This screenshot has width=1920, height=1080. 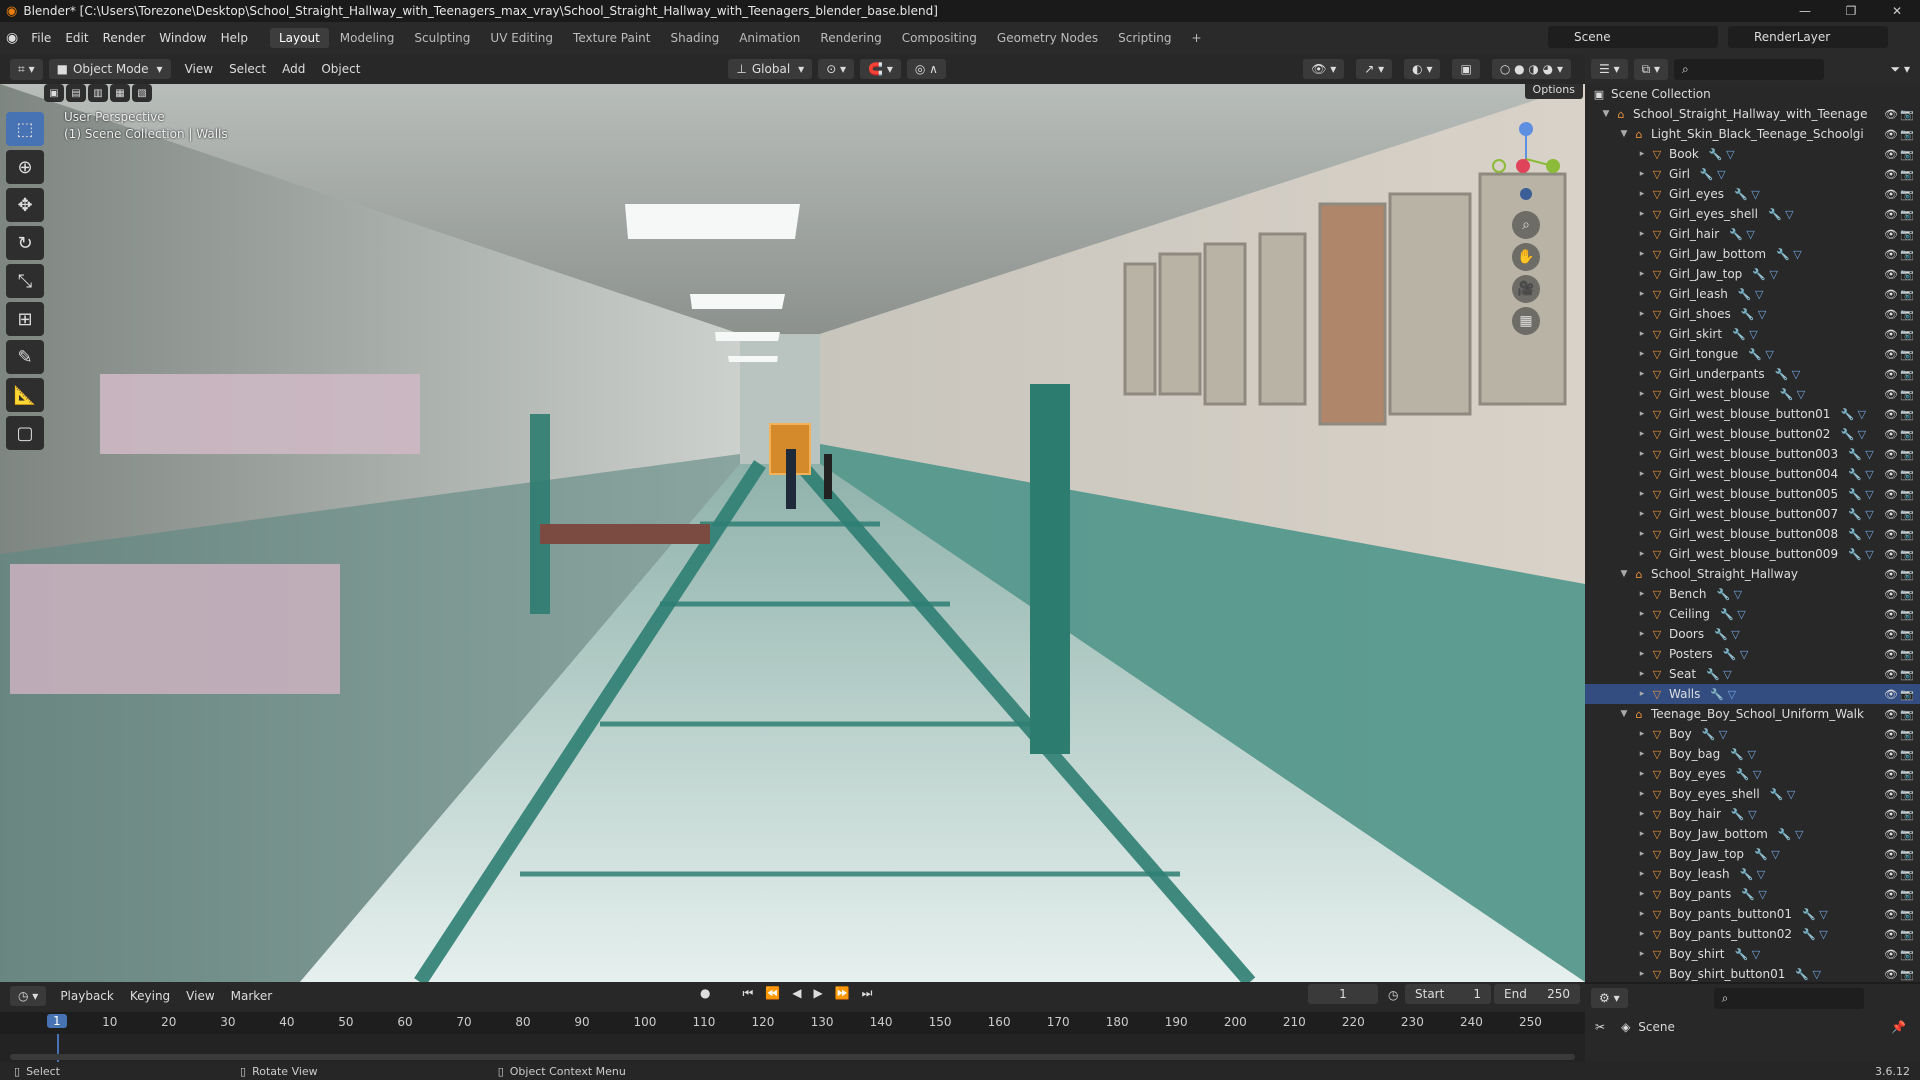 I want to click on display-mode-button: ⧉ ▾, so click(x=1651, y=69).